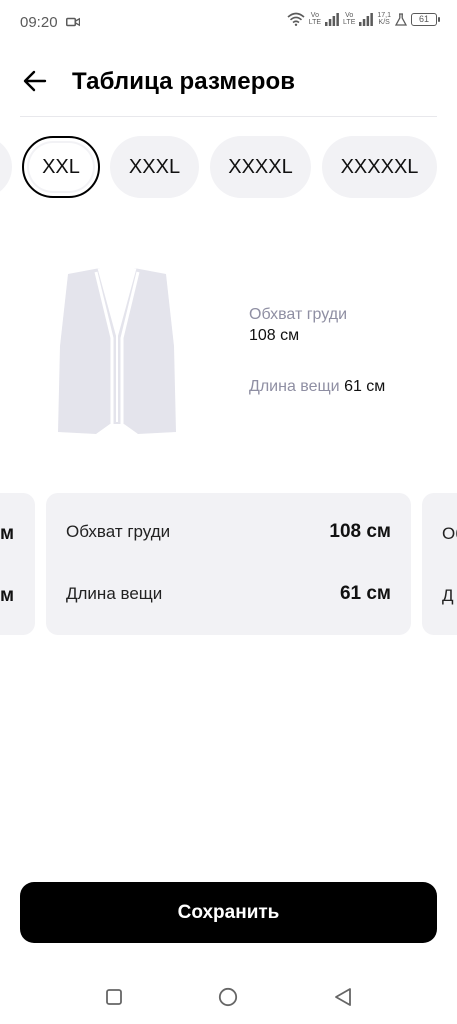 The image size is (457, 1024). What do you see at coordinates (315, 19) in the screenshot?
I see `volte-badge-1: Vo LTE` at bounding box center [315, 19].